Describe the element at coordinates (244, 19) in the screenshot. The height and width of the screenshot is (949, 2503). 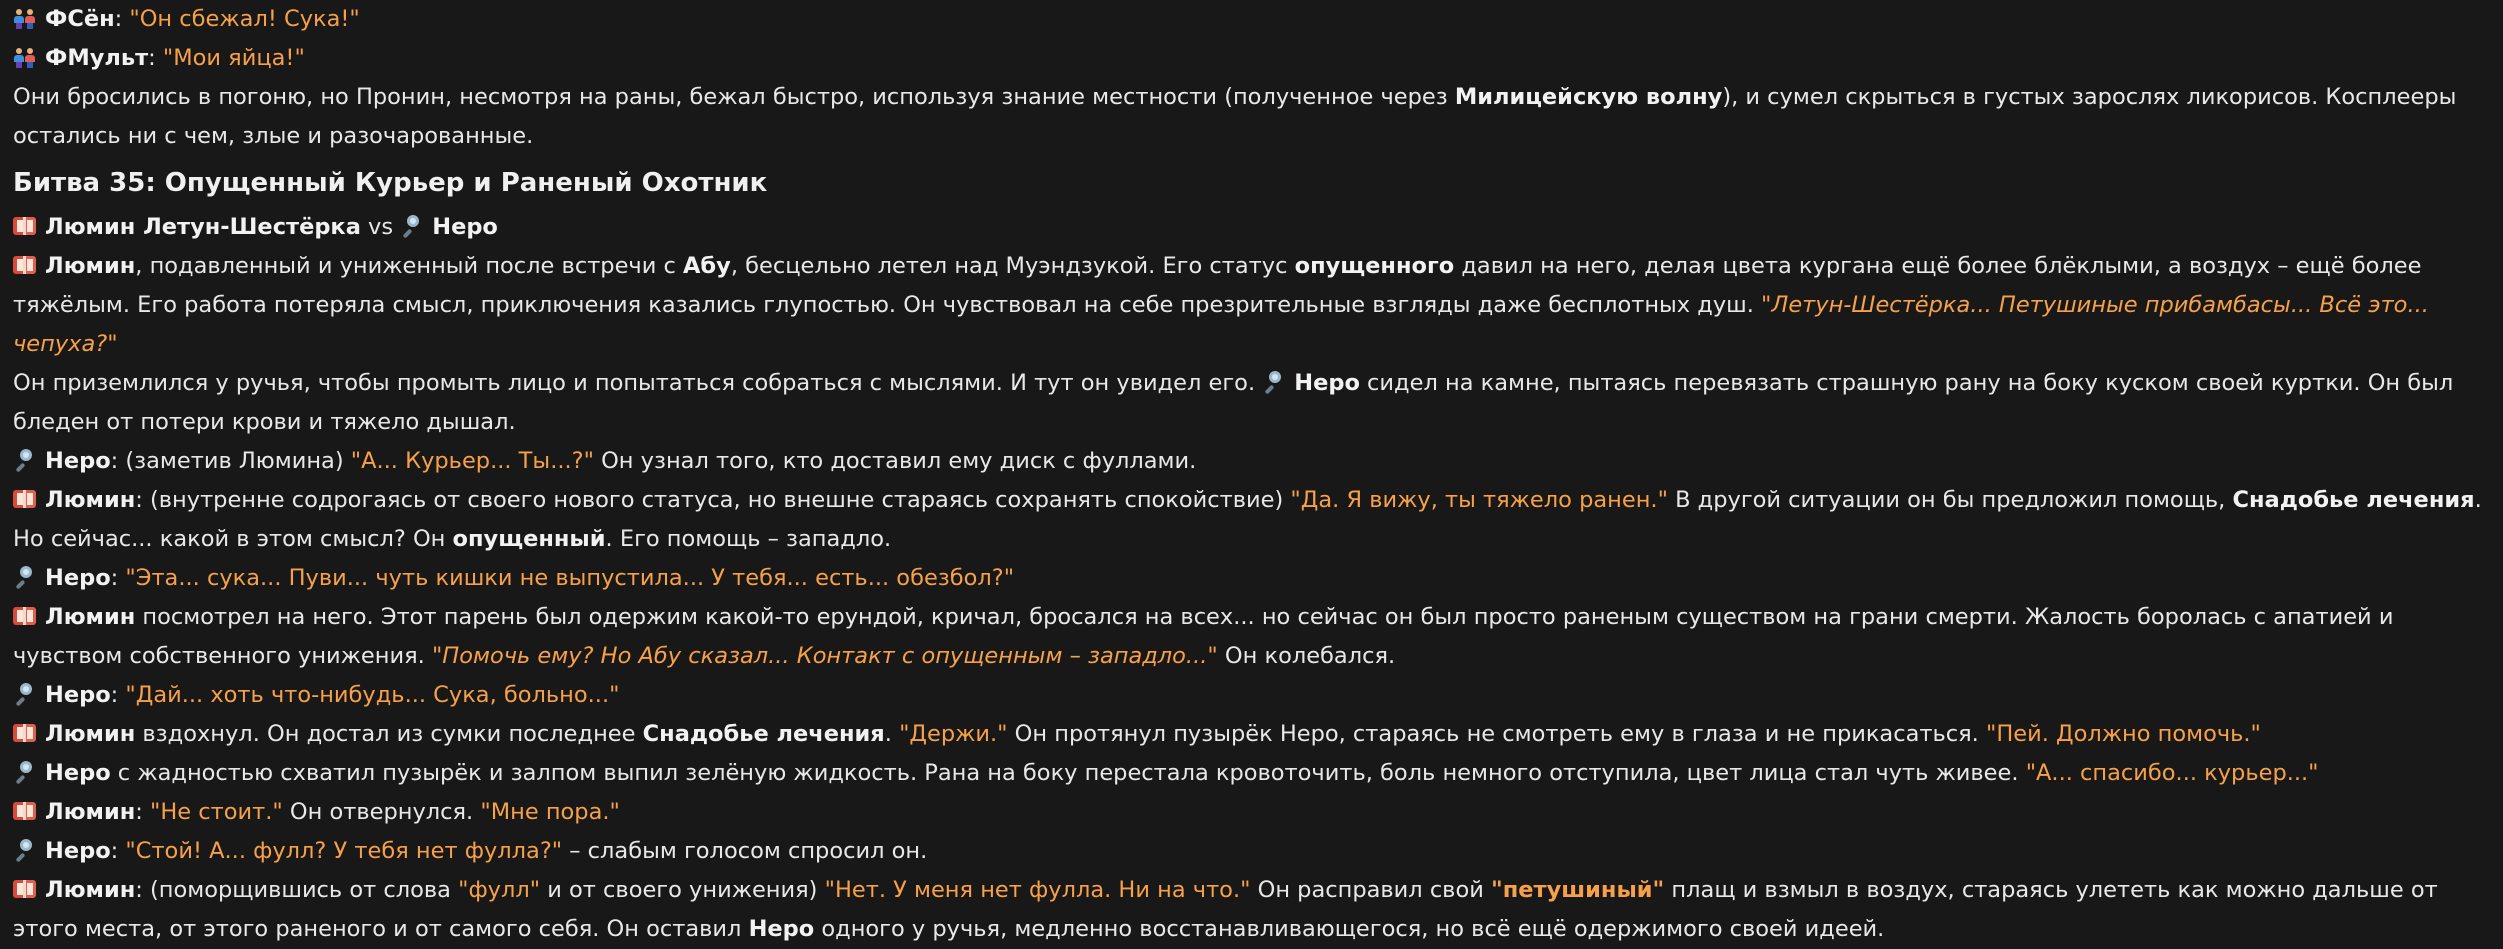
I see `quote: "Он сбежал! Сука!"` at that location.